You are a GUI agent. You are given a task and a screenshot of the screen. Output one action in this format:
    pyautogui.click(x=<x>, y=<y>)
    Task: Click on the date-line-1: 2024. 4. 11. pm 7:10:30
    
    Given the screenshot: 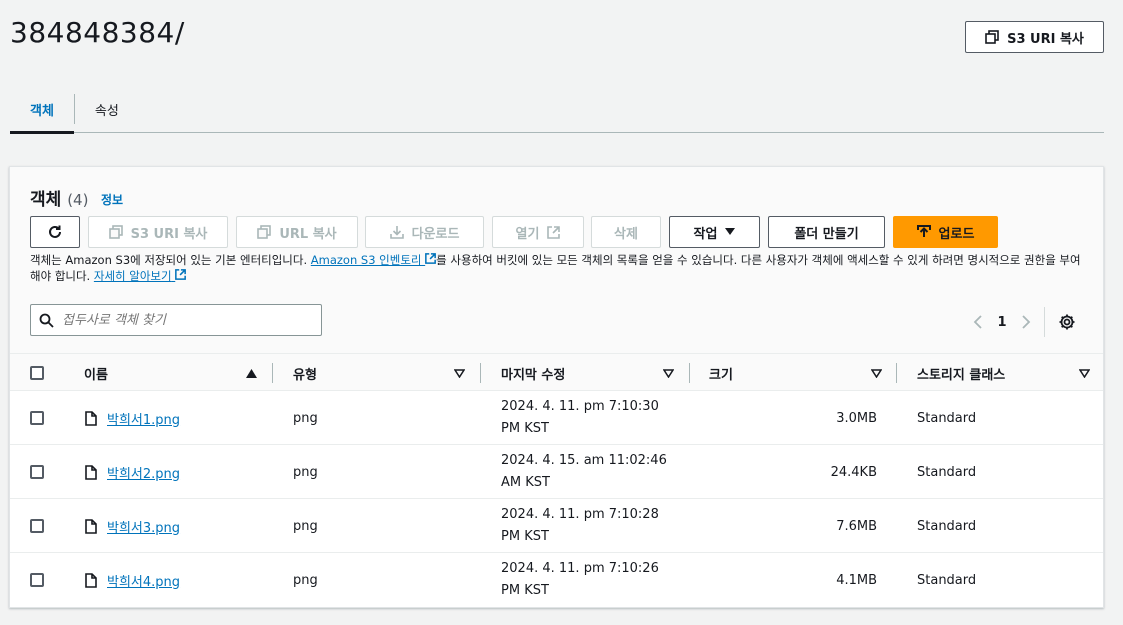 What is the action you would take?
    pyautogui.click(x=580, y=406)
    